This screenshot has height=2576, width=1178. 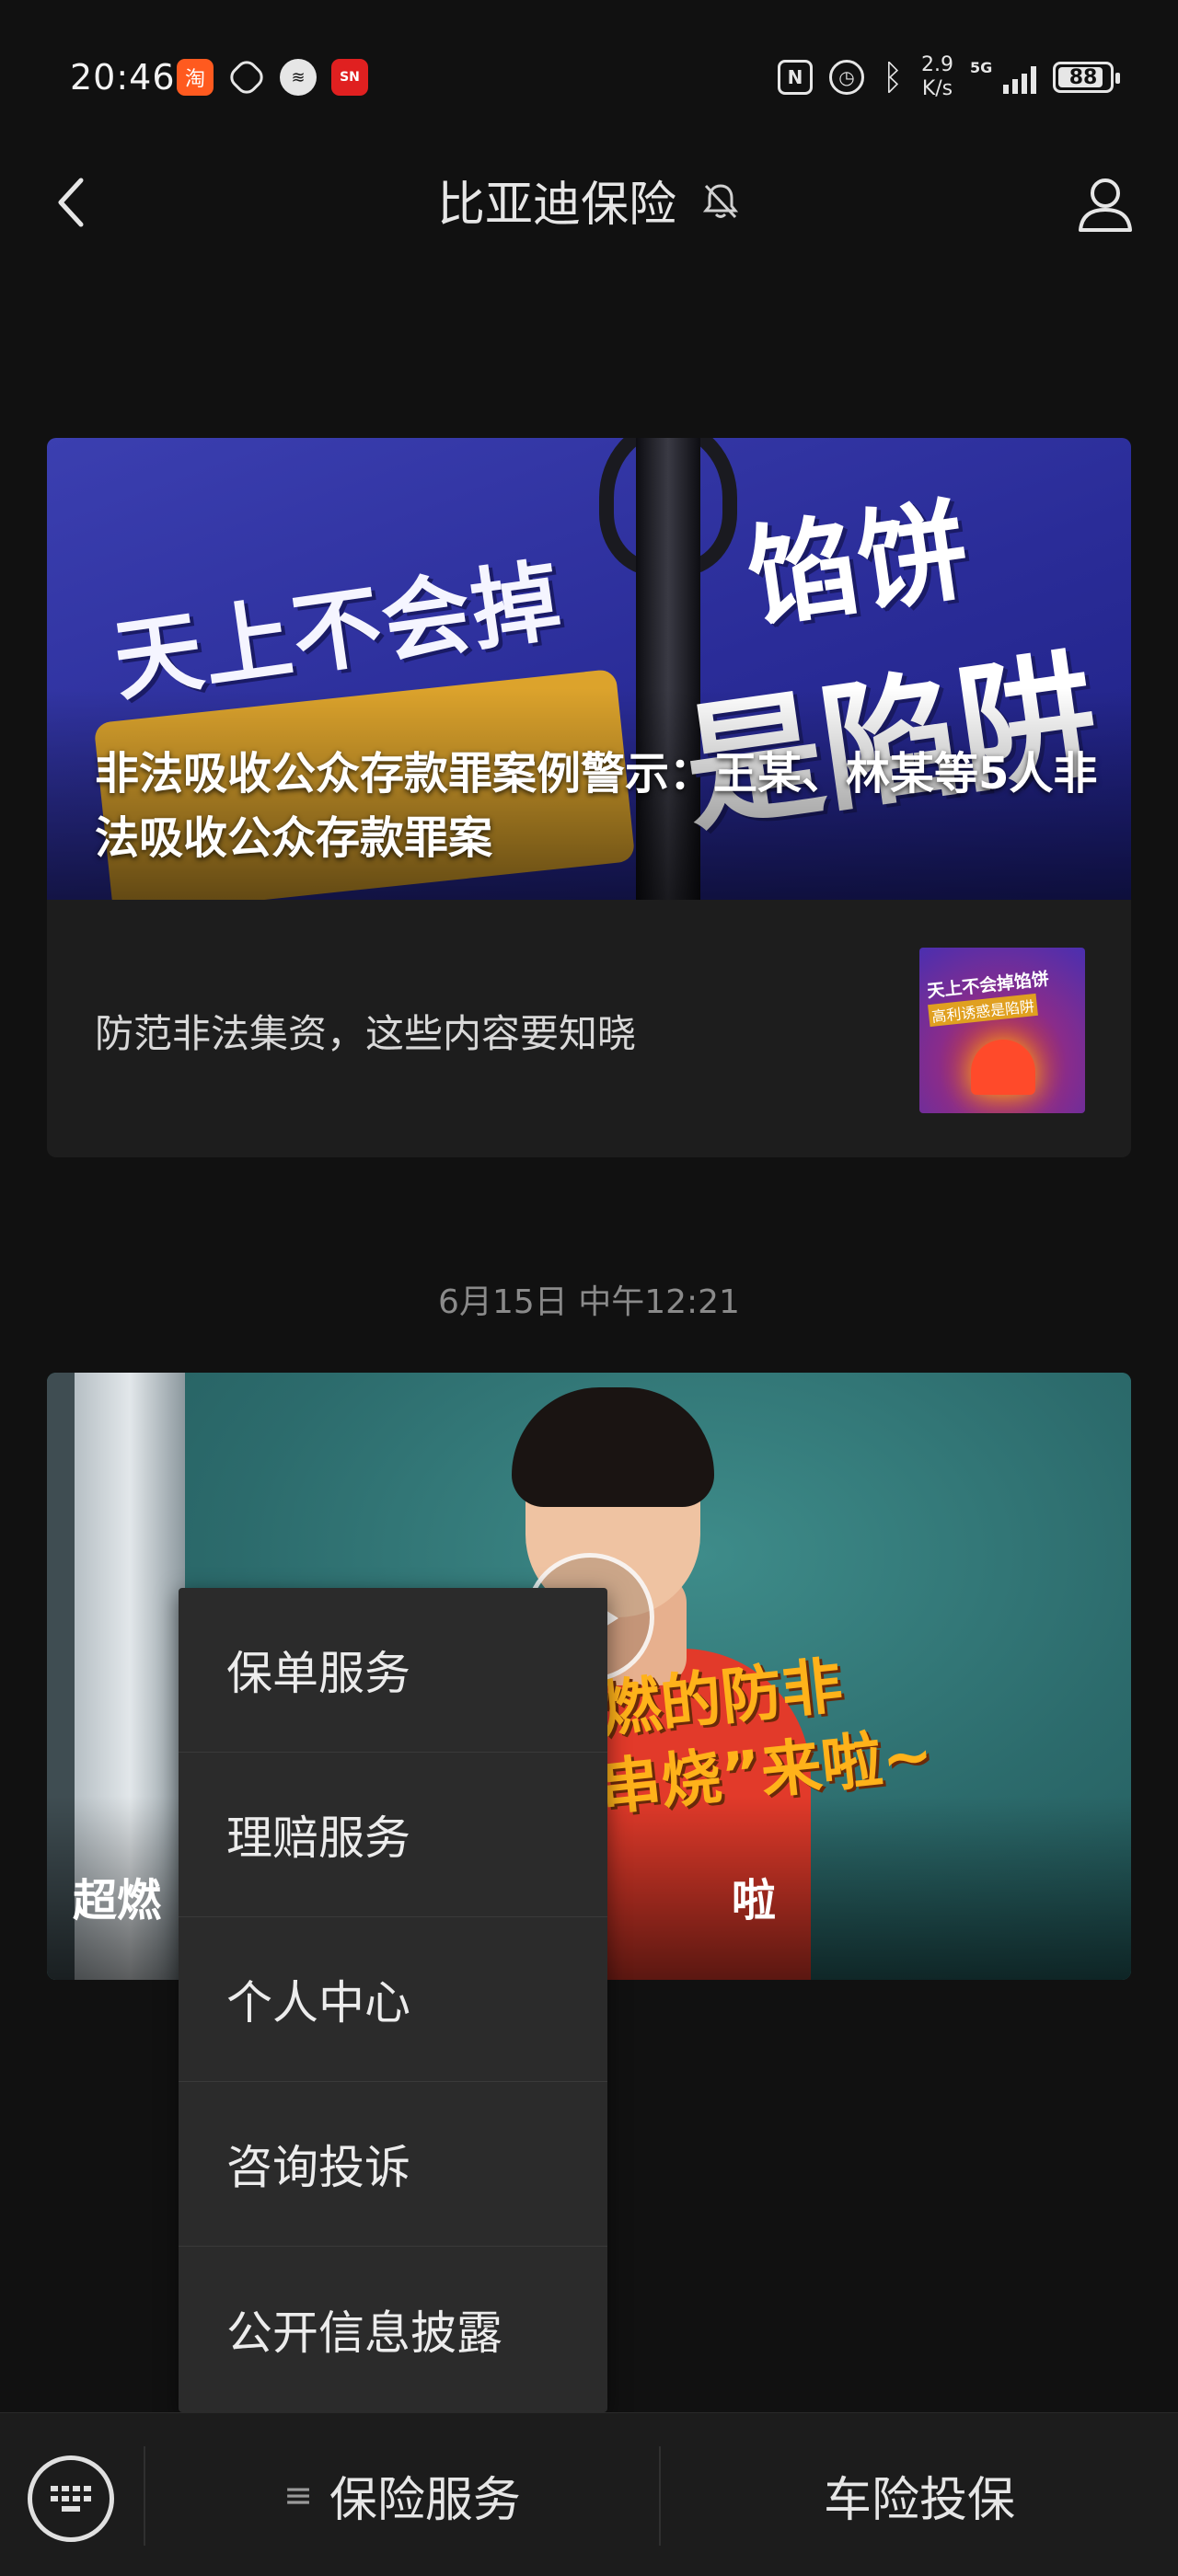 What do you see at coordinates (425, 2500) in the screenshot?
I see `insurance-service-label: 保险服务` at bounding box center [425, 2500].